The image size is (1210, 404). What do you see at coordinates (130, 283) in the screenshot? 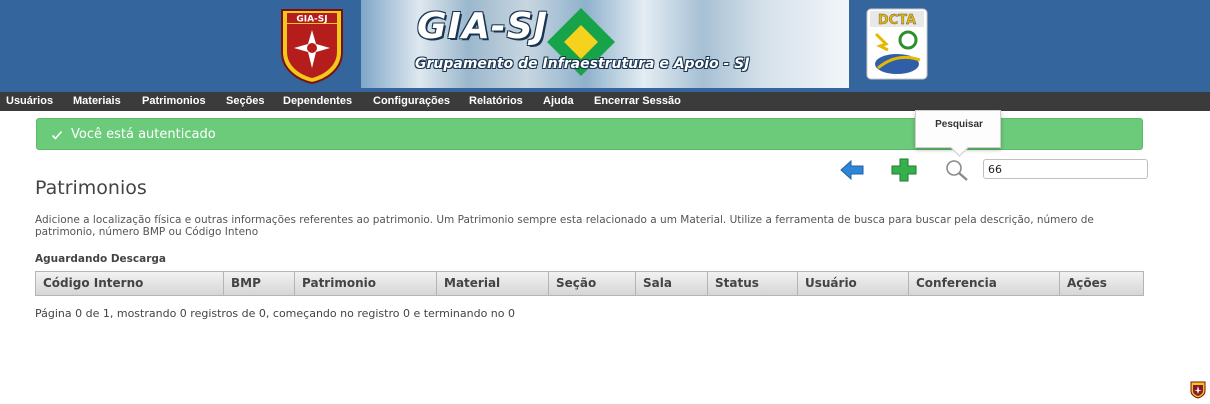
I see `column-codigo-interno: Código Interno` at bounding box center [130, 283].